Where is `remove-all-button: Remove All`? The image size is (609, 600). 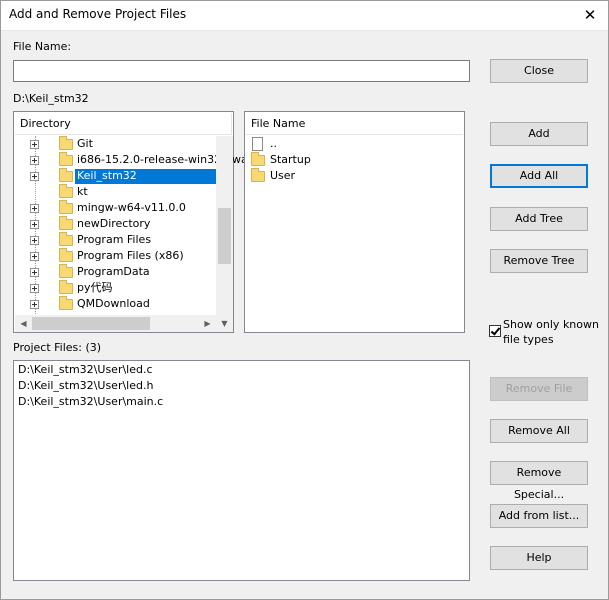
remove-all-button: Remove All is located at coordinates (539, 431).